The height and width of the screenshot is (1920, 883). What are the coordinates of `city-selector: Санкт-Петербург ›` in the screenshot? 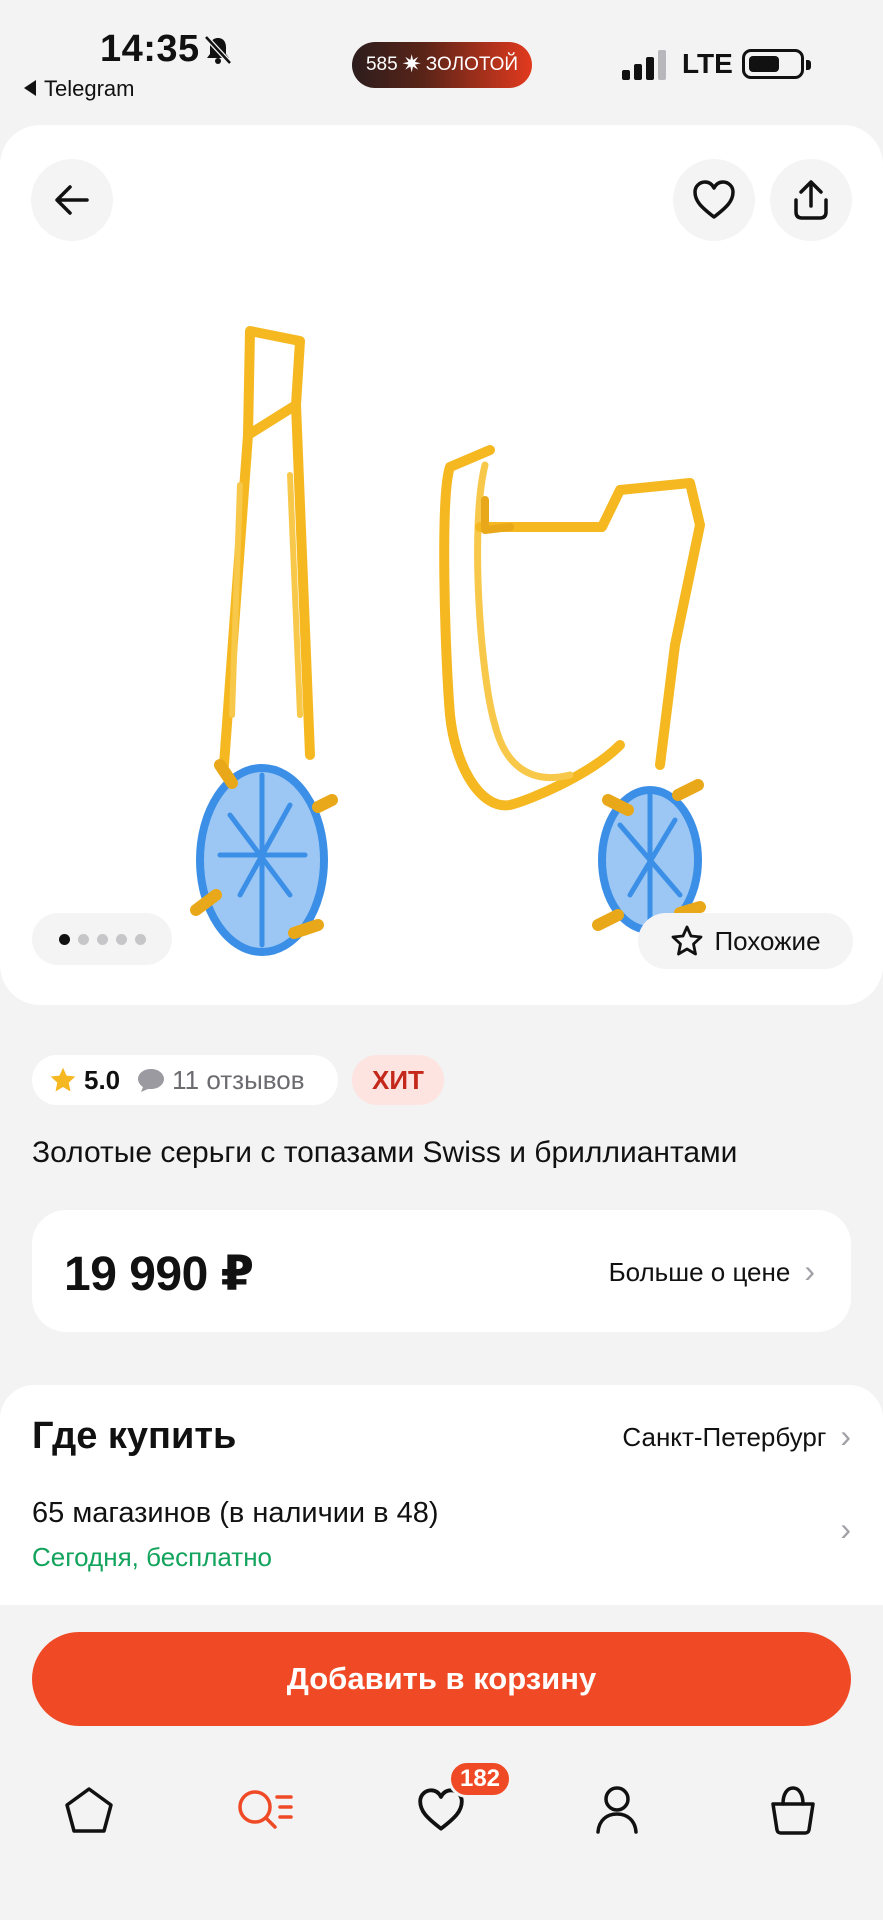 It's located at (736, 1436).